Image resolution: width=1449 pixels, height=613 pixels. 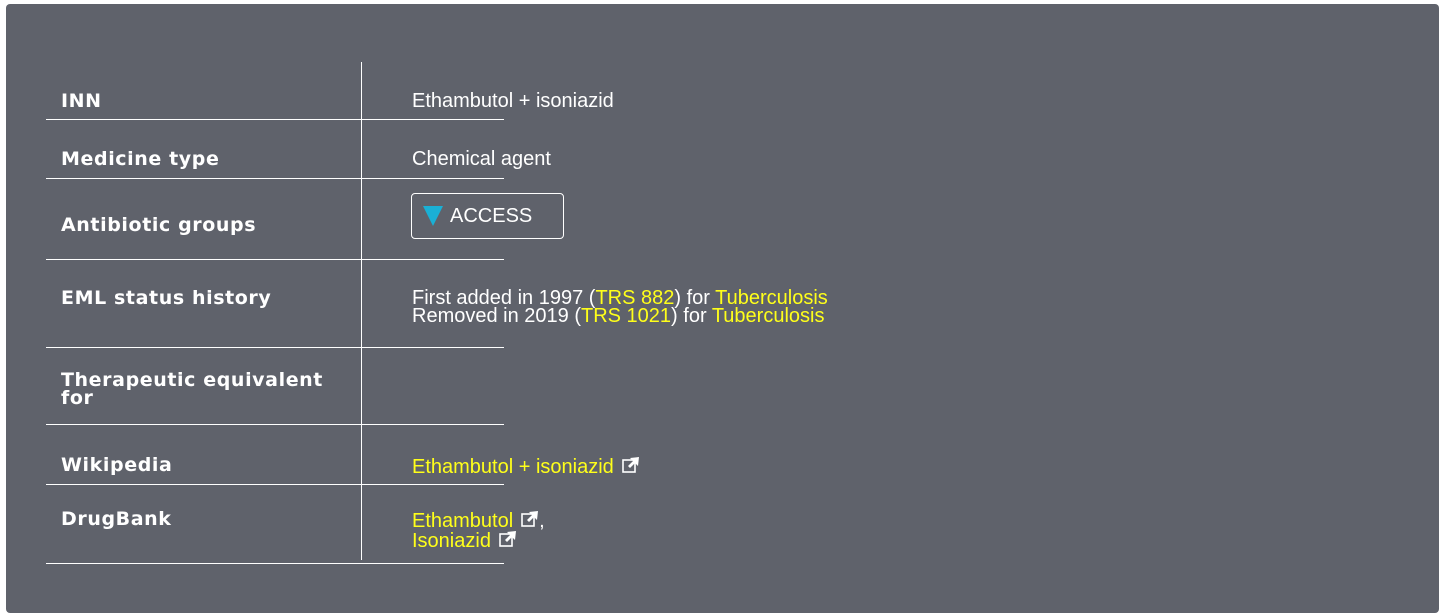 What do you see at coordinates (159, 225) in the screenshot?
I see `antibiotic-groups-label: Antibiotic groups` at bounding box center [159, 225].